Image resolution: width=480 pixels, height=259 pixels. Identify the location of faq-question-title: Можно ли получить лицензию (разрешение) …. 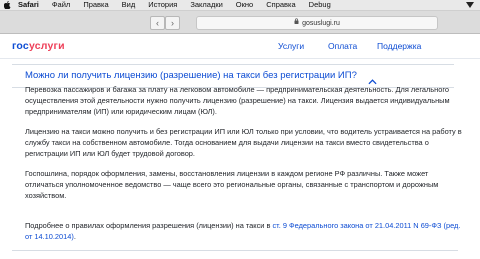
(191, 75).